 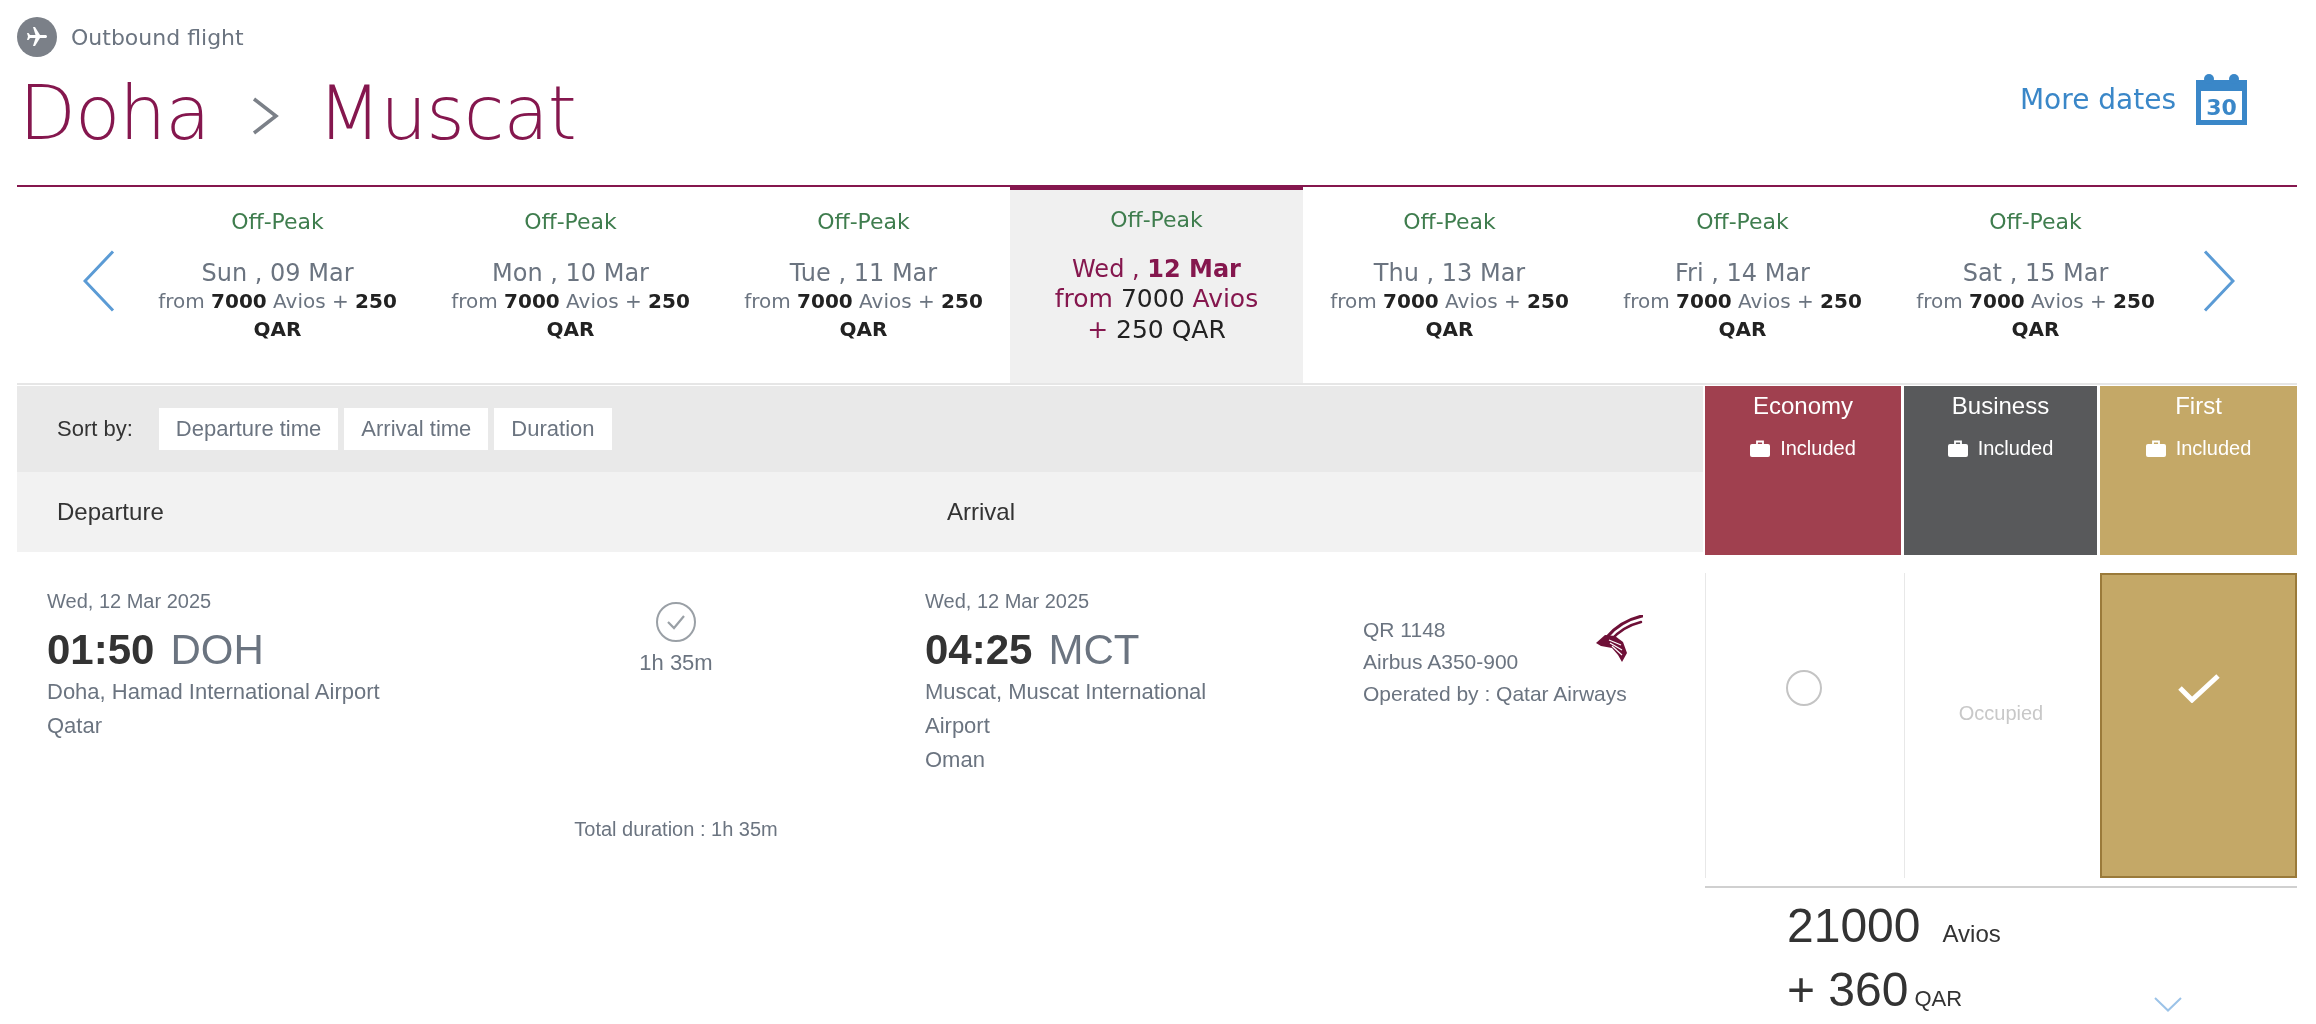 I want to click on operator: Operated by : Qatar Airways, so click(x=1495, y=694).